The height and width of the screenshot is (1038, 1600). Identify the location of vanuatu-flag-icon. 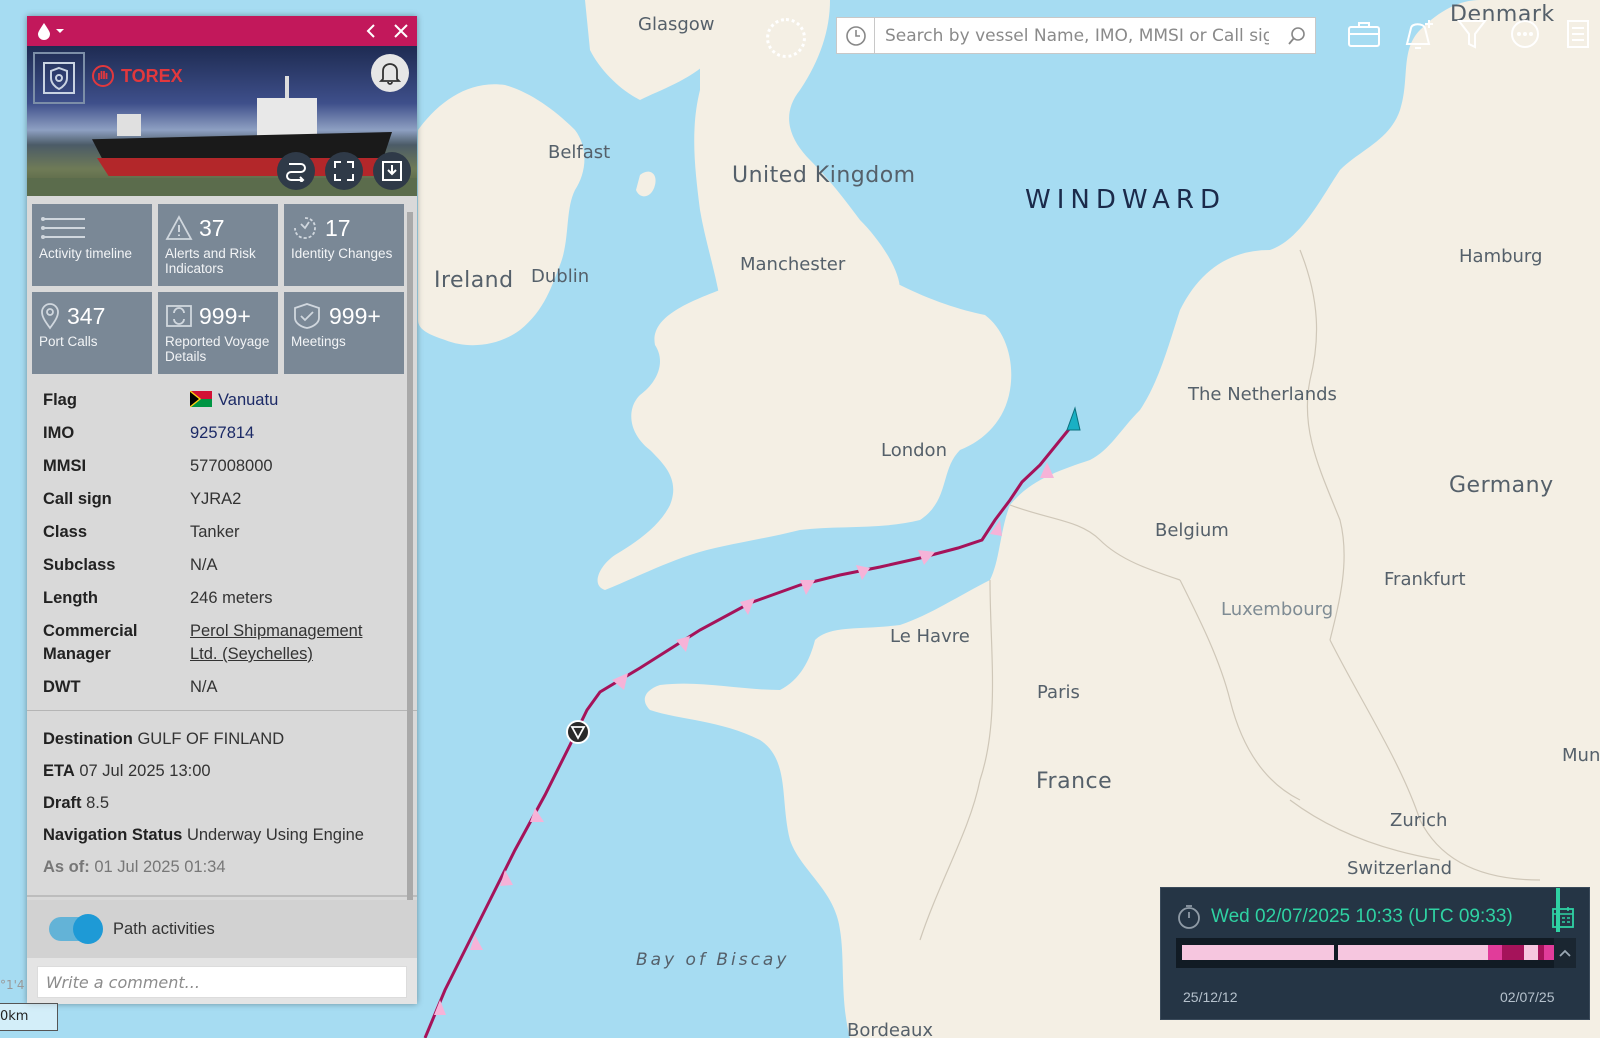
(201, 399).